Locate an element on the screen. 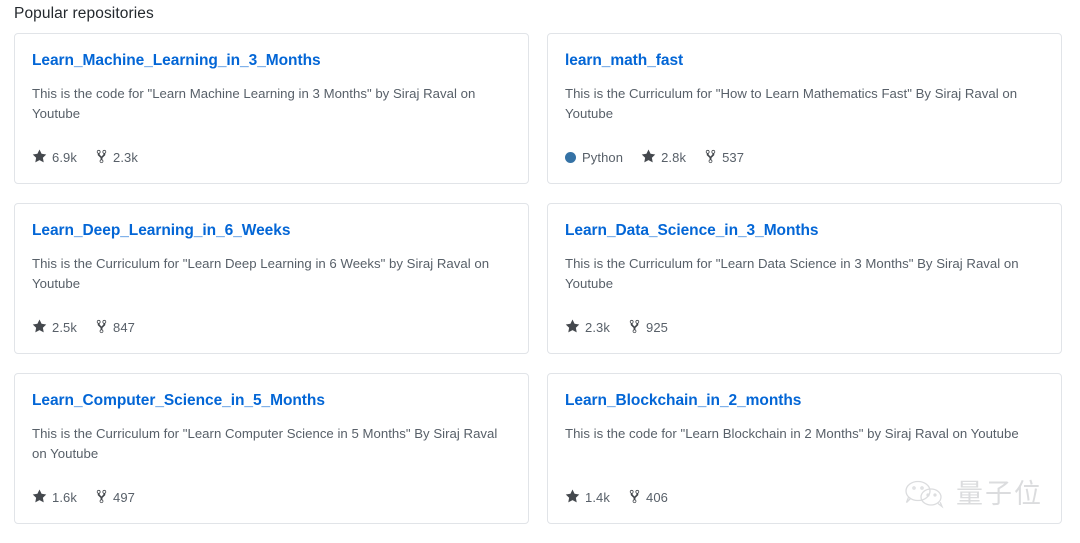  repo-stars: 2.3k is located at coordinates (587, 327).